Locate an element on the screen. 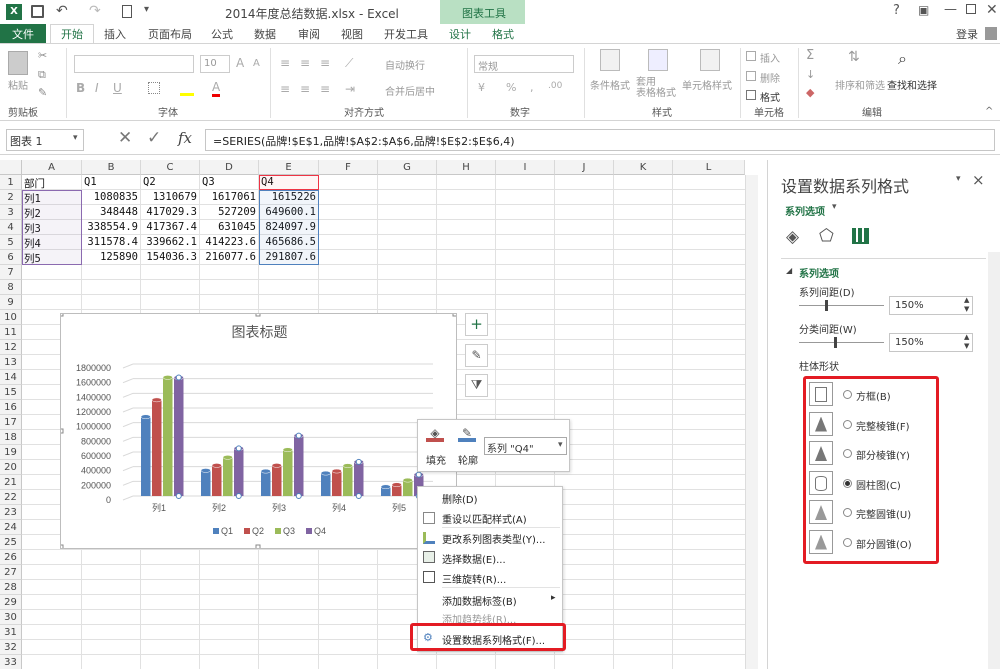 The width and height of the screenshot is (1000, 669). fill-color-icon is located at coordinates (187, 89).